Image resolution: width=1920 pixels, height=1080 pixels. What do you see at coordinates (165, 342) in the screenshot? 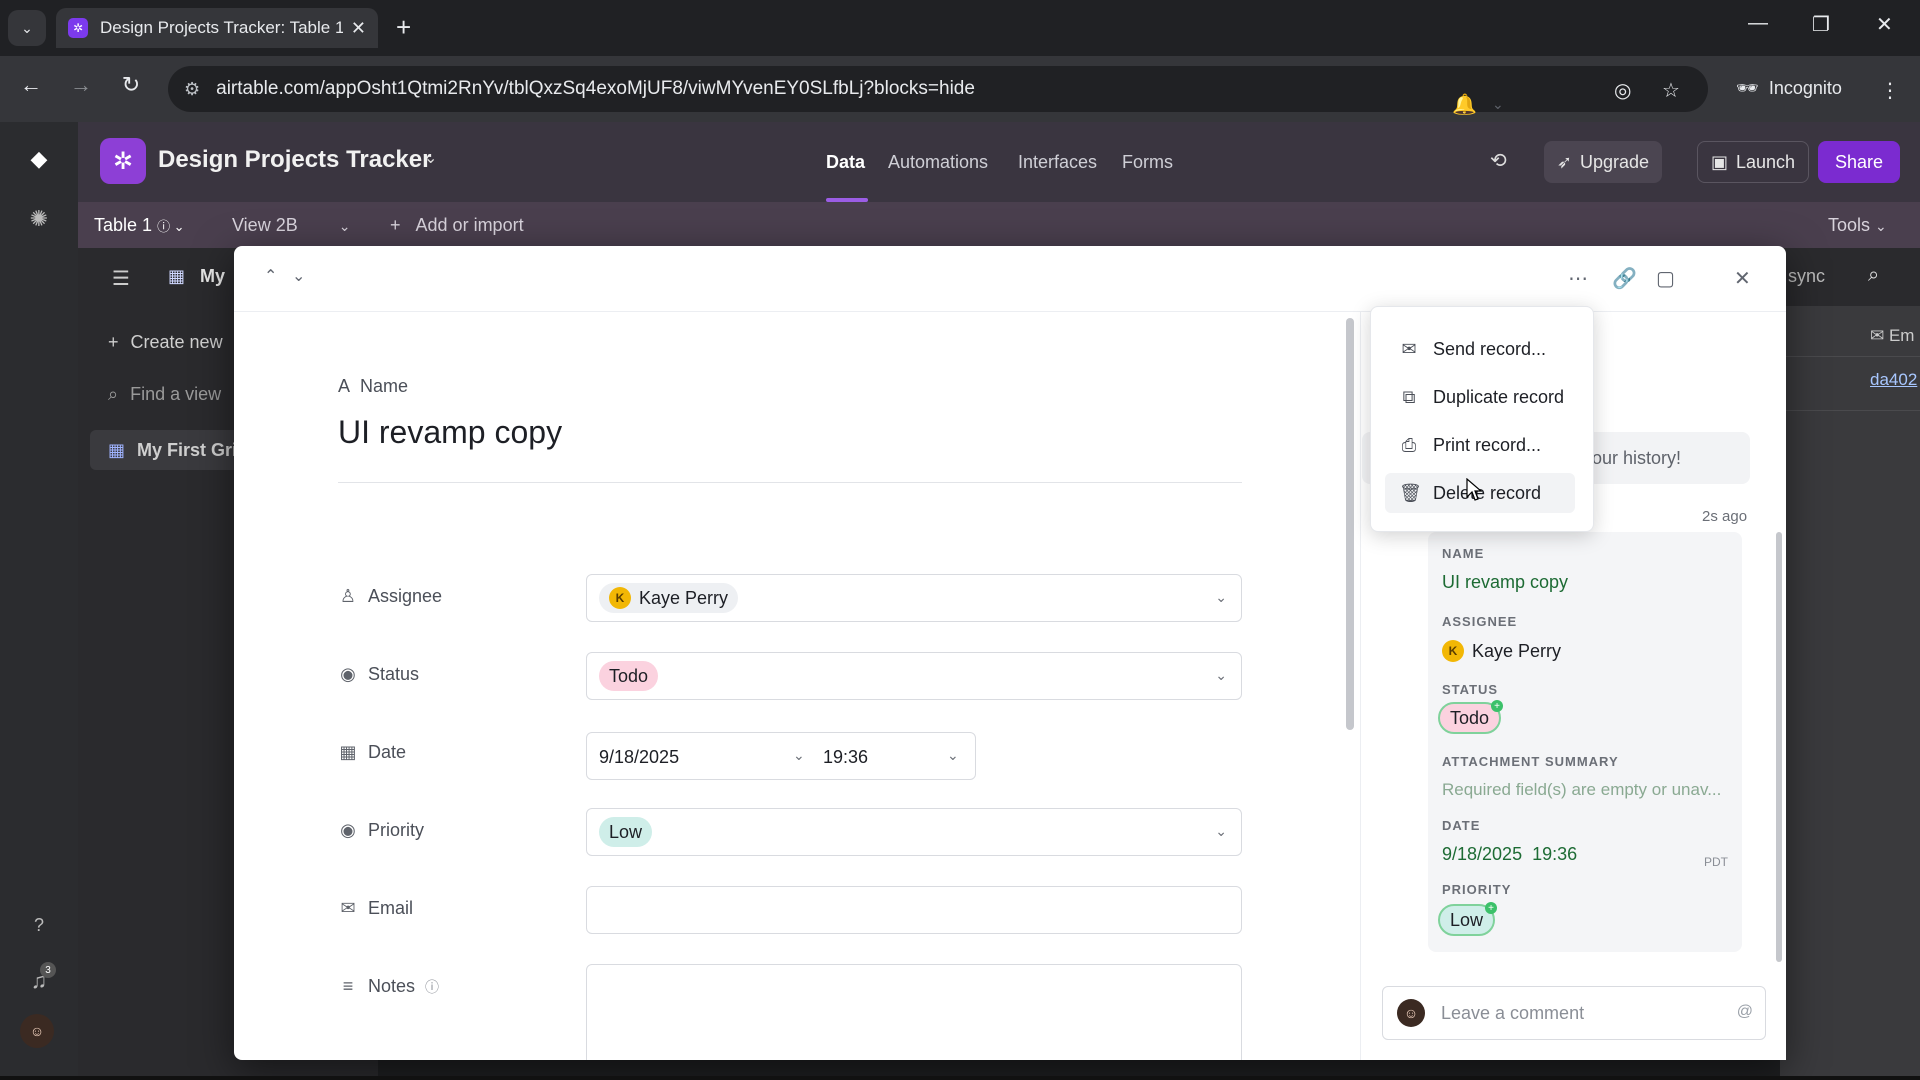
I see `create-view-button: + Create new` at bounding box center [165, 342].